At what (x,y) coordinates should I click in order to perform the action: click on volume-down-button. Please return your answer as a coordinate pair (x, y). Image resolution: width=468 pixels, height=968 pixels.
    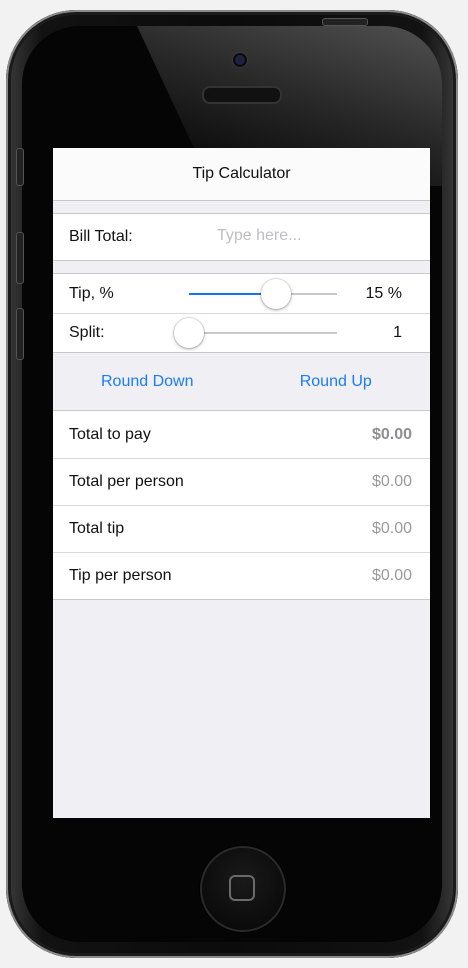
    Looking at the image, I should click on (20, 334).